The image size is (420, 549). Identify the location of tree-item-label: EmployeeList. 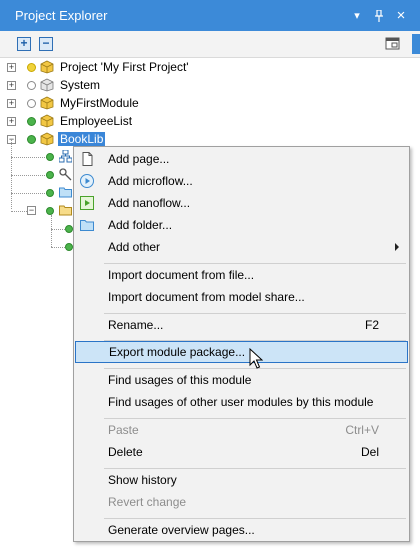
(96, 121).